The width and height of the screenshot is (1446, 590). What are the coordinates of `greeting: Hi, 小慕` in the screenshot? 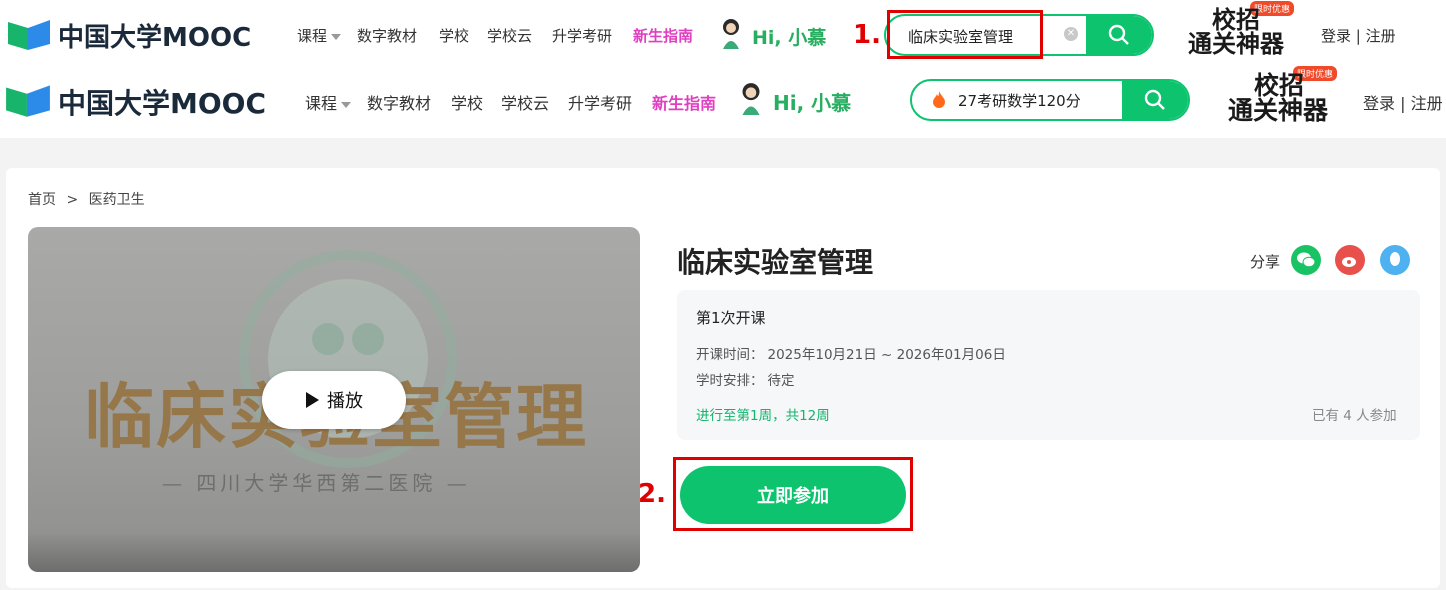 It's located at (789, 38).